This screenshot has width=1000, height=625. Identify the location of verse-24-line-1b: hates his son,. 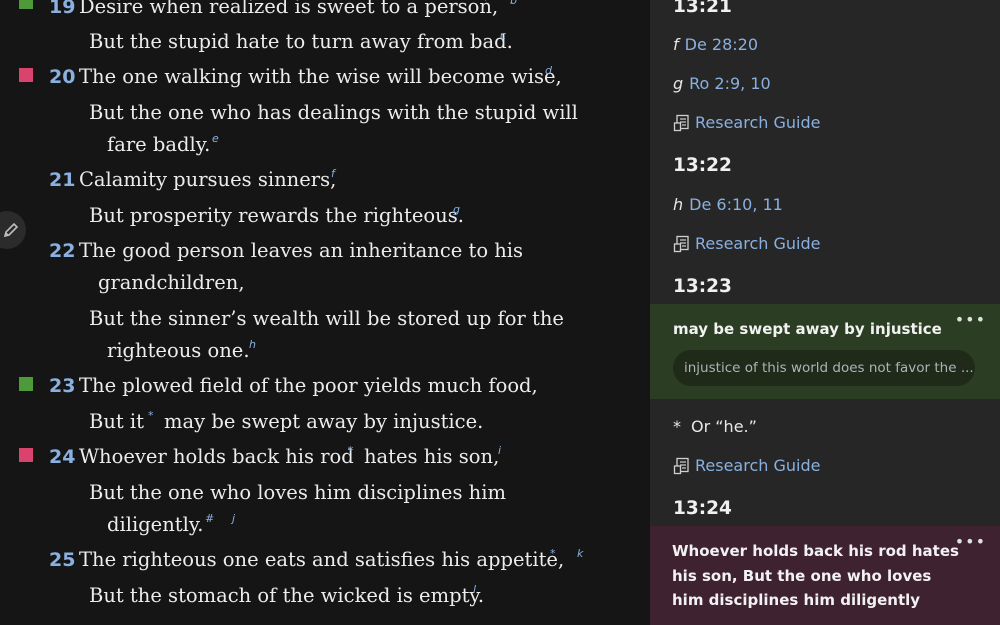
(431, 457).